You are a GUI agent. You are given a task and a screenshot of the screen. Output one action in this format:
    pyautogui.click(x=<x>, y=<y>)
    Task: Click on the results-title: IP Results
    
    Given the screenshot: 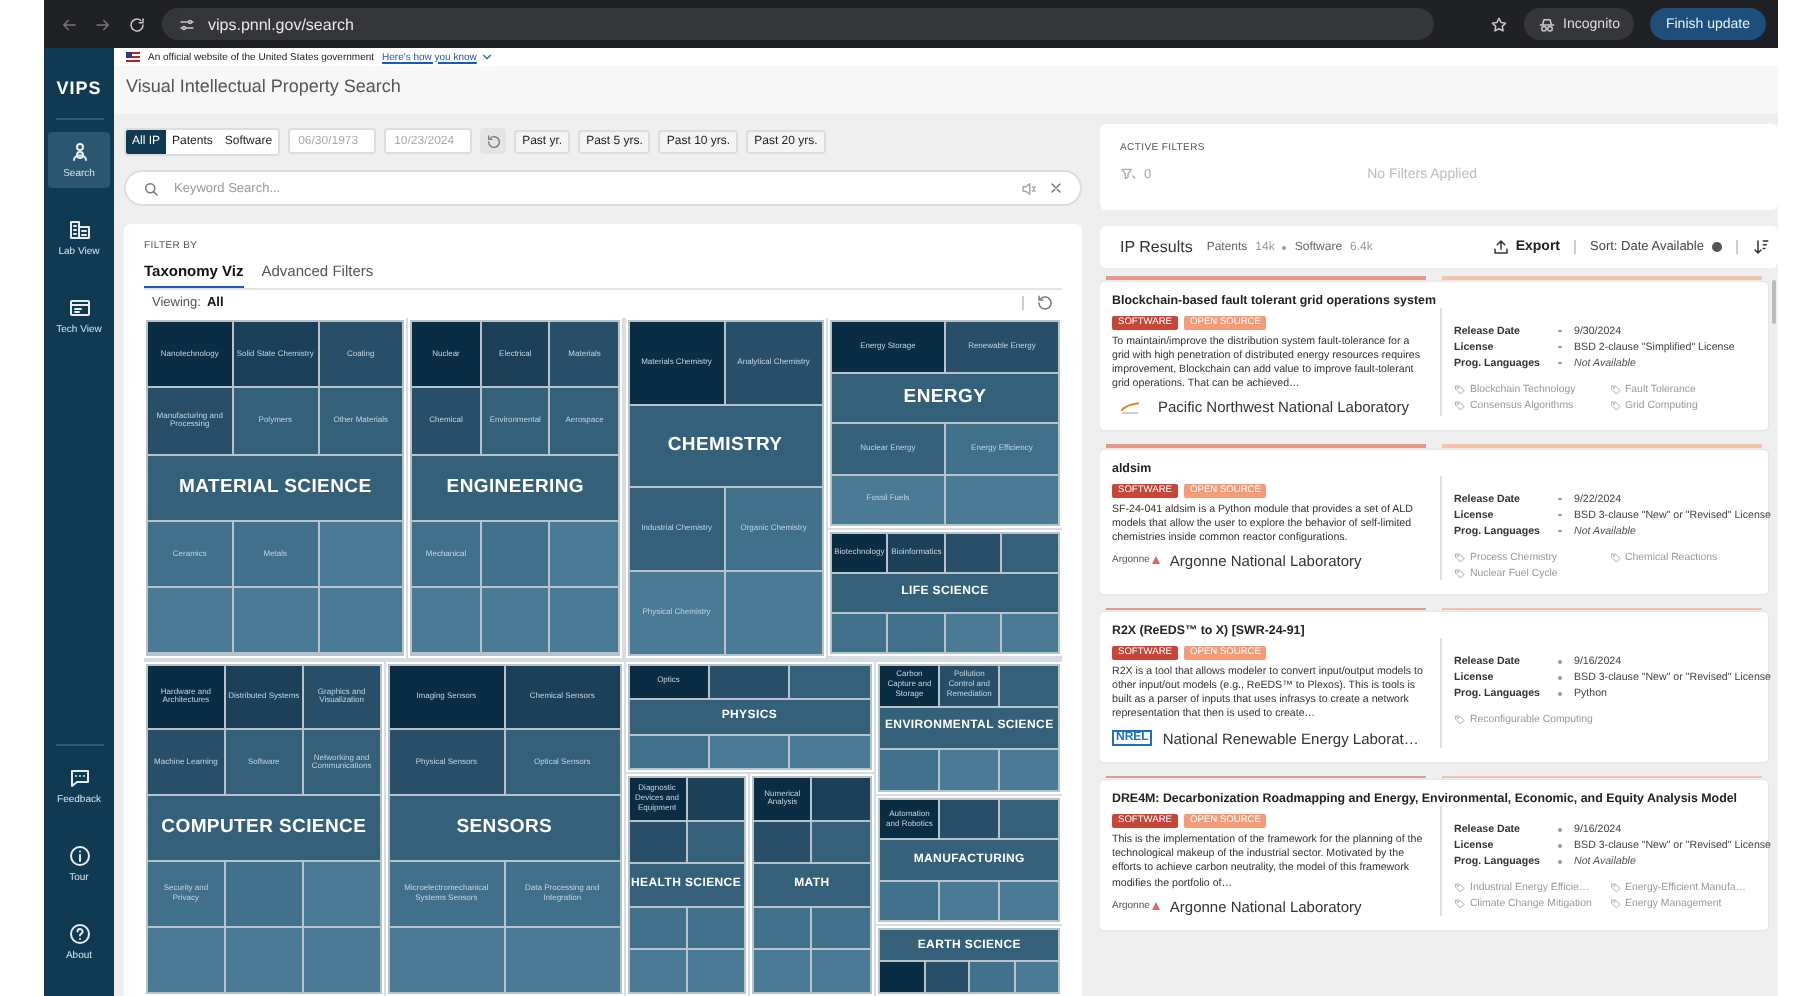 What is the action you would take?
    pyautogui.click(x=1156, y=247)
    